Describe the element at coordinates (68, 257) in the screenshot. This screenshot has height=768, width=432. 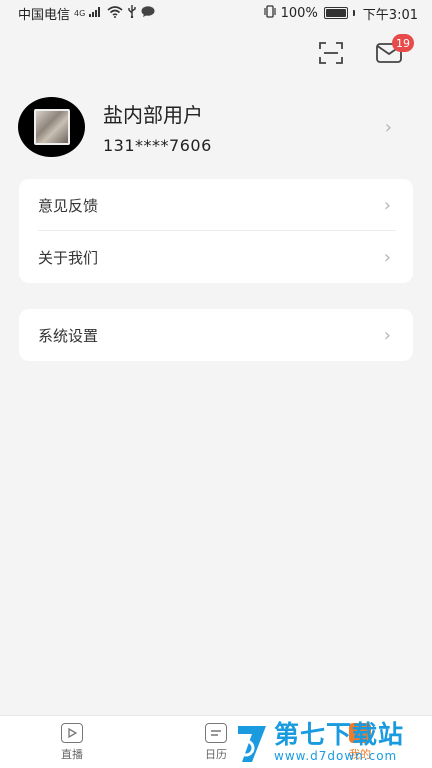
I see `menu-item-label: 关于我们` at that location.